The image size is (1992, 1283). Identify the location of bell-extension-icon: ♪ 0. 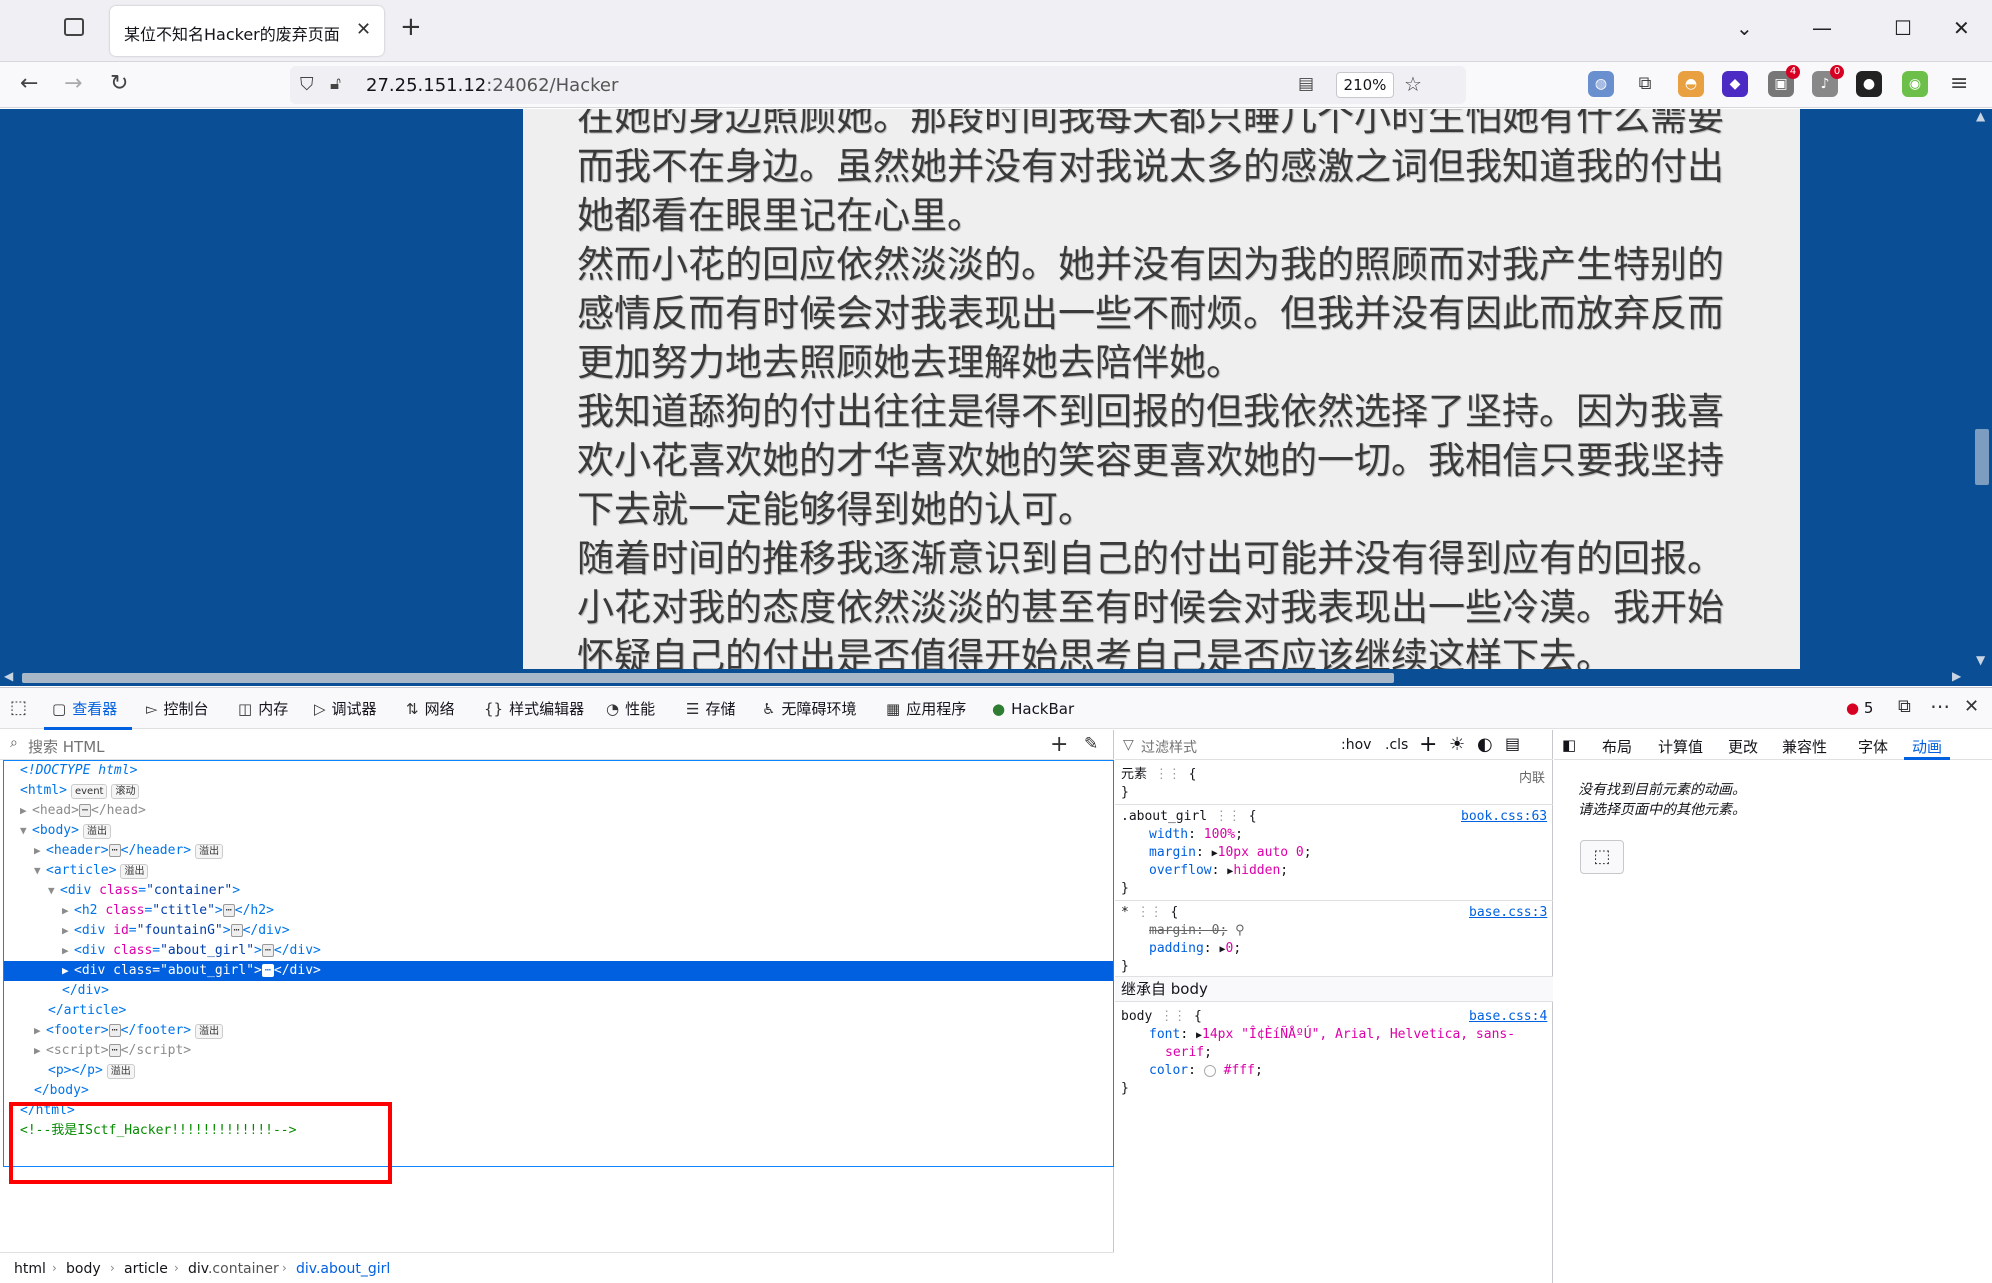
(1828, 81).